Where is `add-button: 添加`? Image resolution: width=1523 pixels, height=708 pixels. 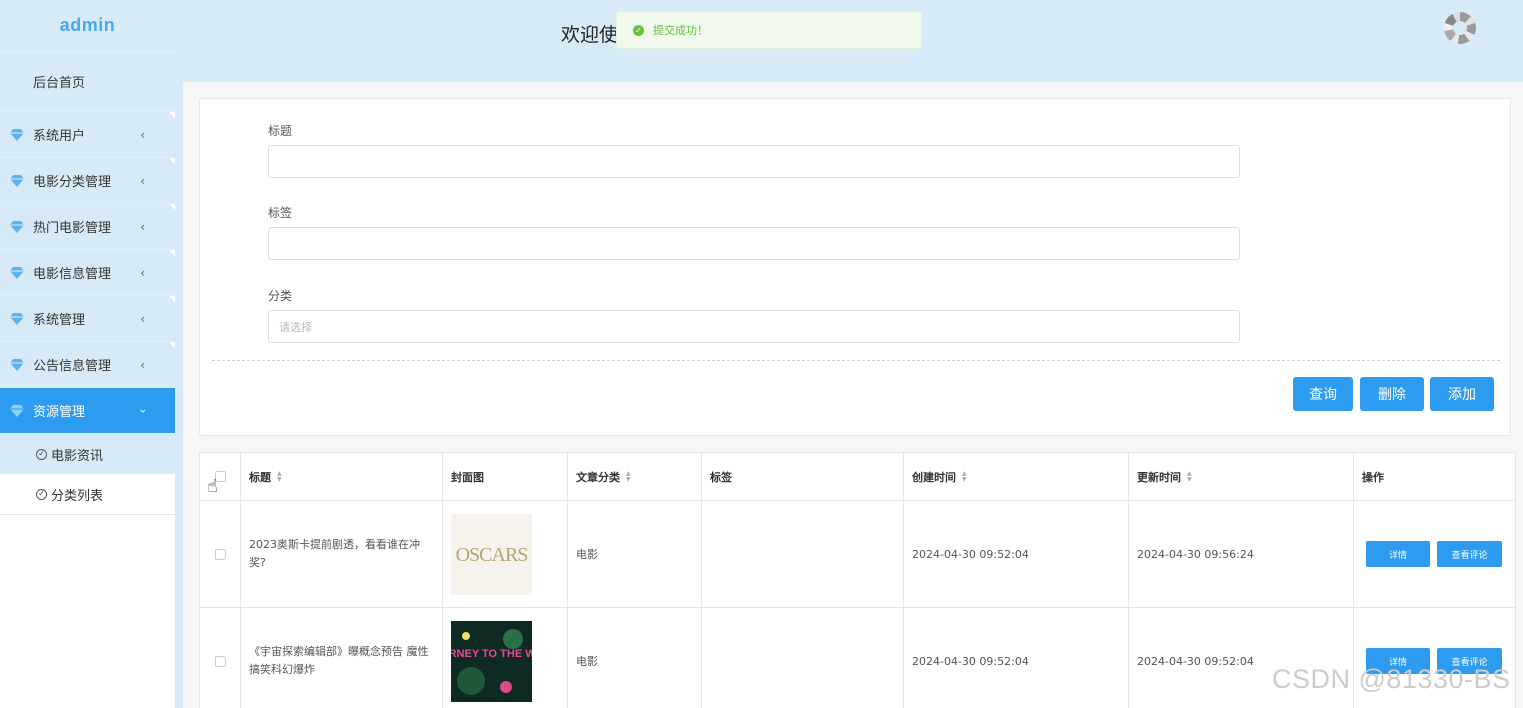
add-button: 添加 is located at coordinates (1462, 394).